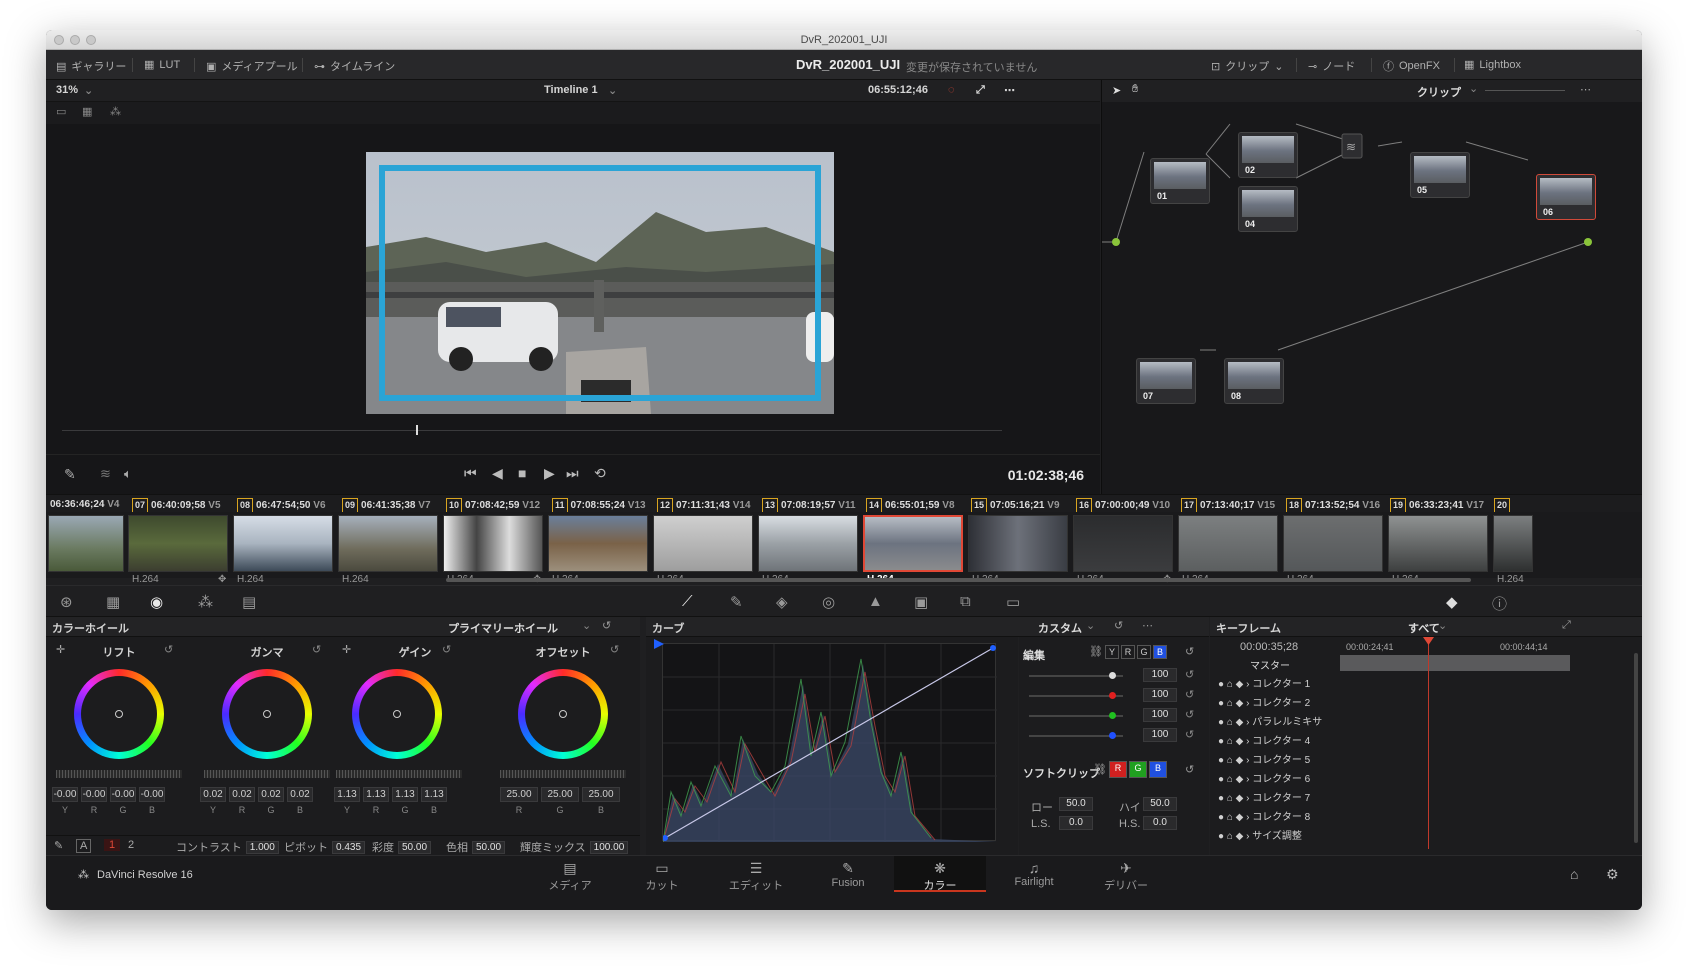  I want to click on b-value: 100, so click(1160, 735).